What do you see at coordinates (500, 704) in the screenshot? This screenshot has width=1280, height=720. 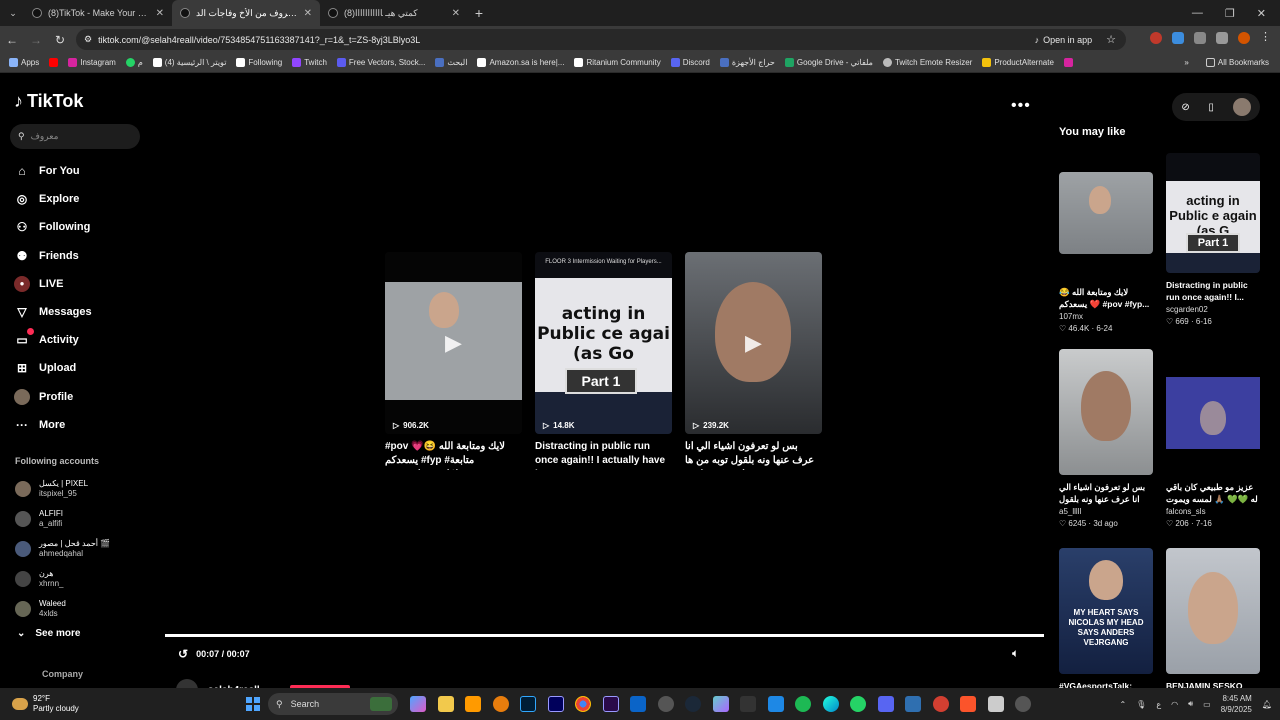 I see `blender-icon` at bounding box center [500, 704].